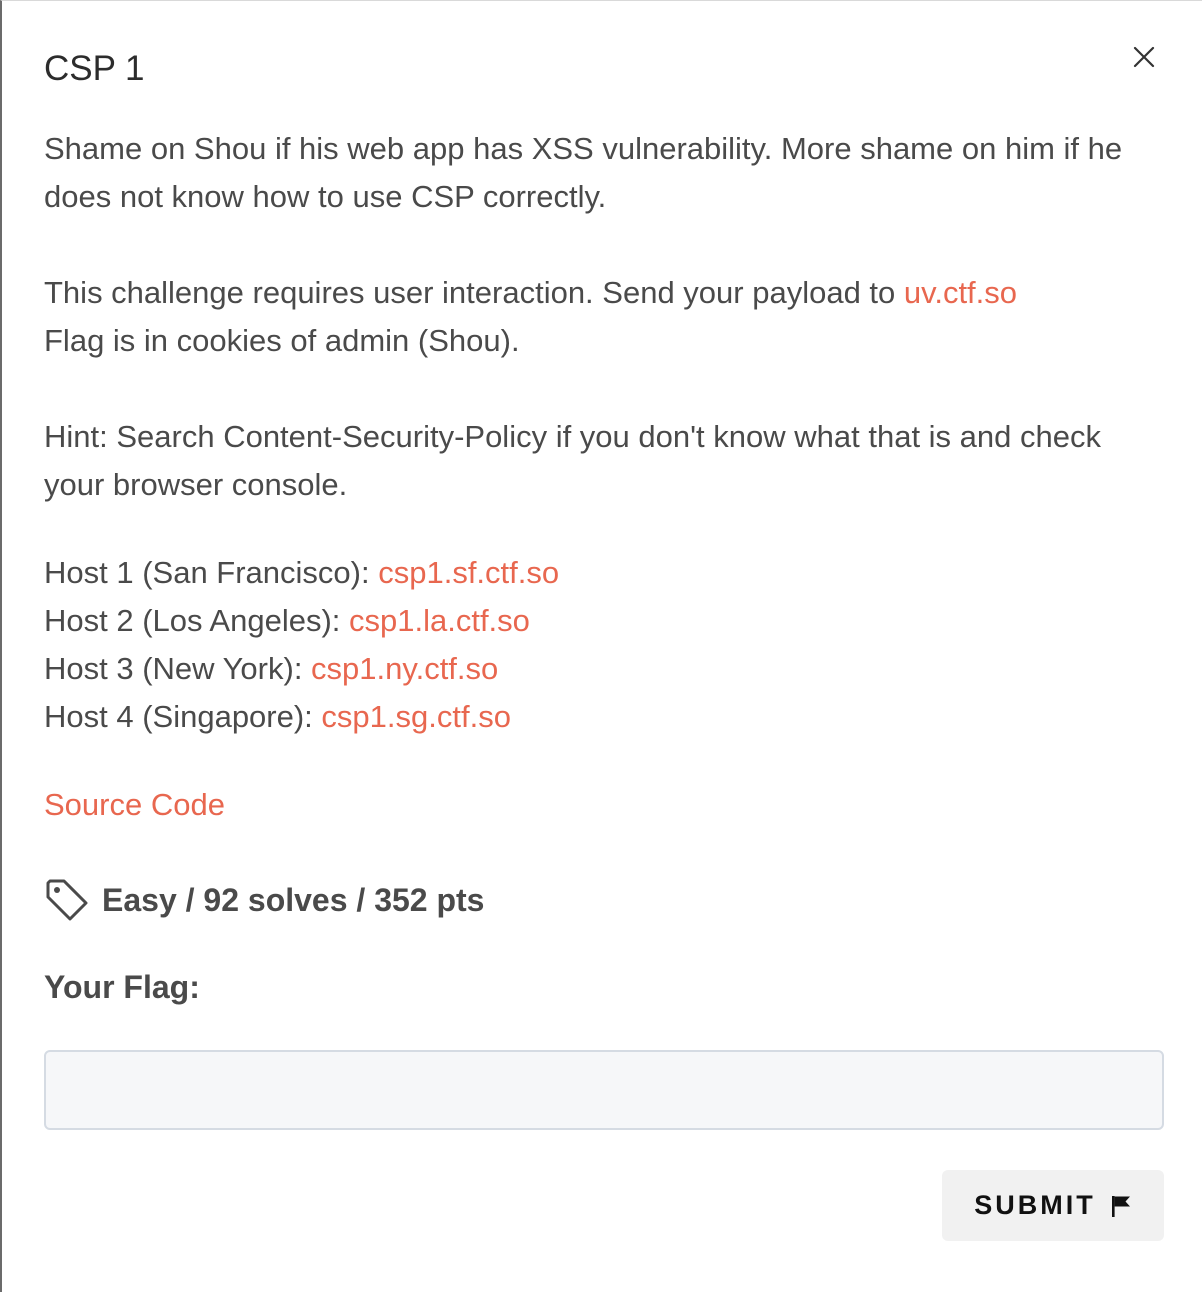 This screenshot has width=1202, height=1292. What do you see at coordinates (468, 572) in the screenshot?
I see `host-link-sf: csp1.sf.ctf.so` at bounding box center [468, 572].